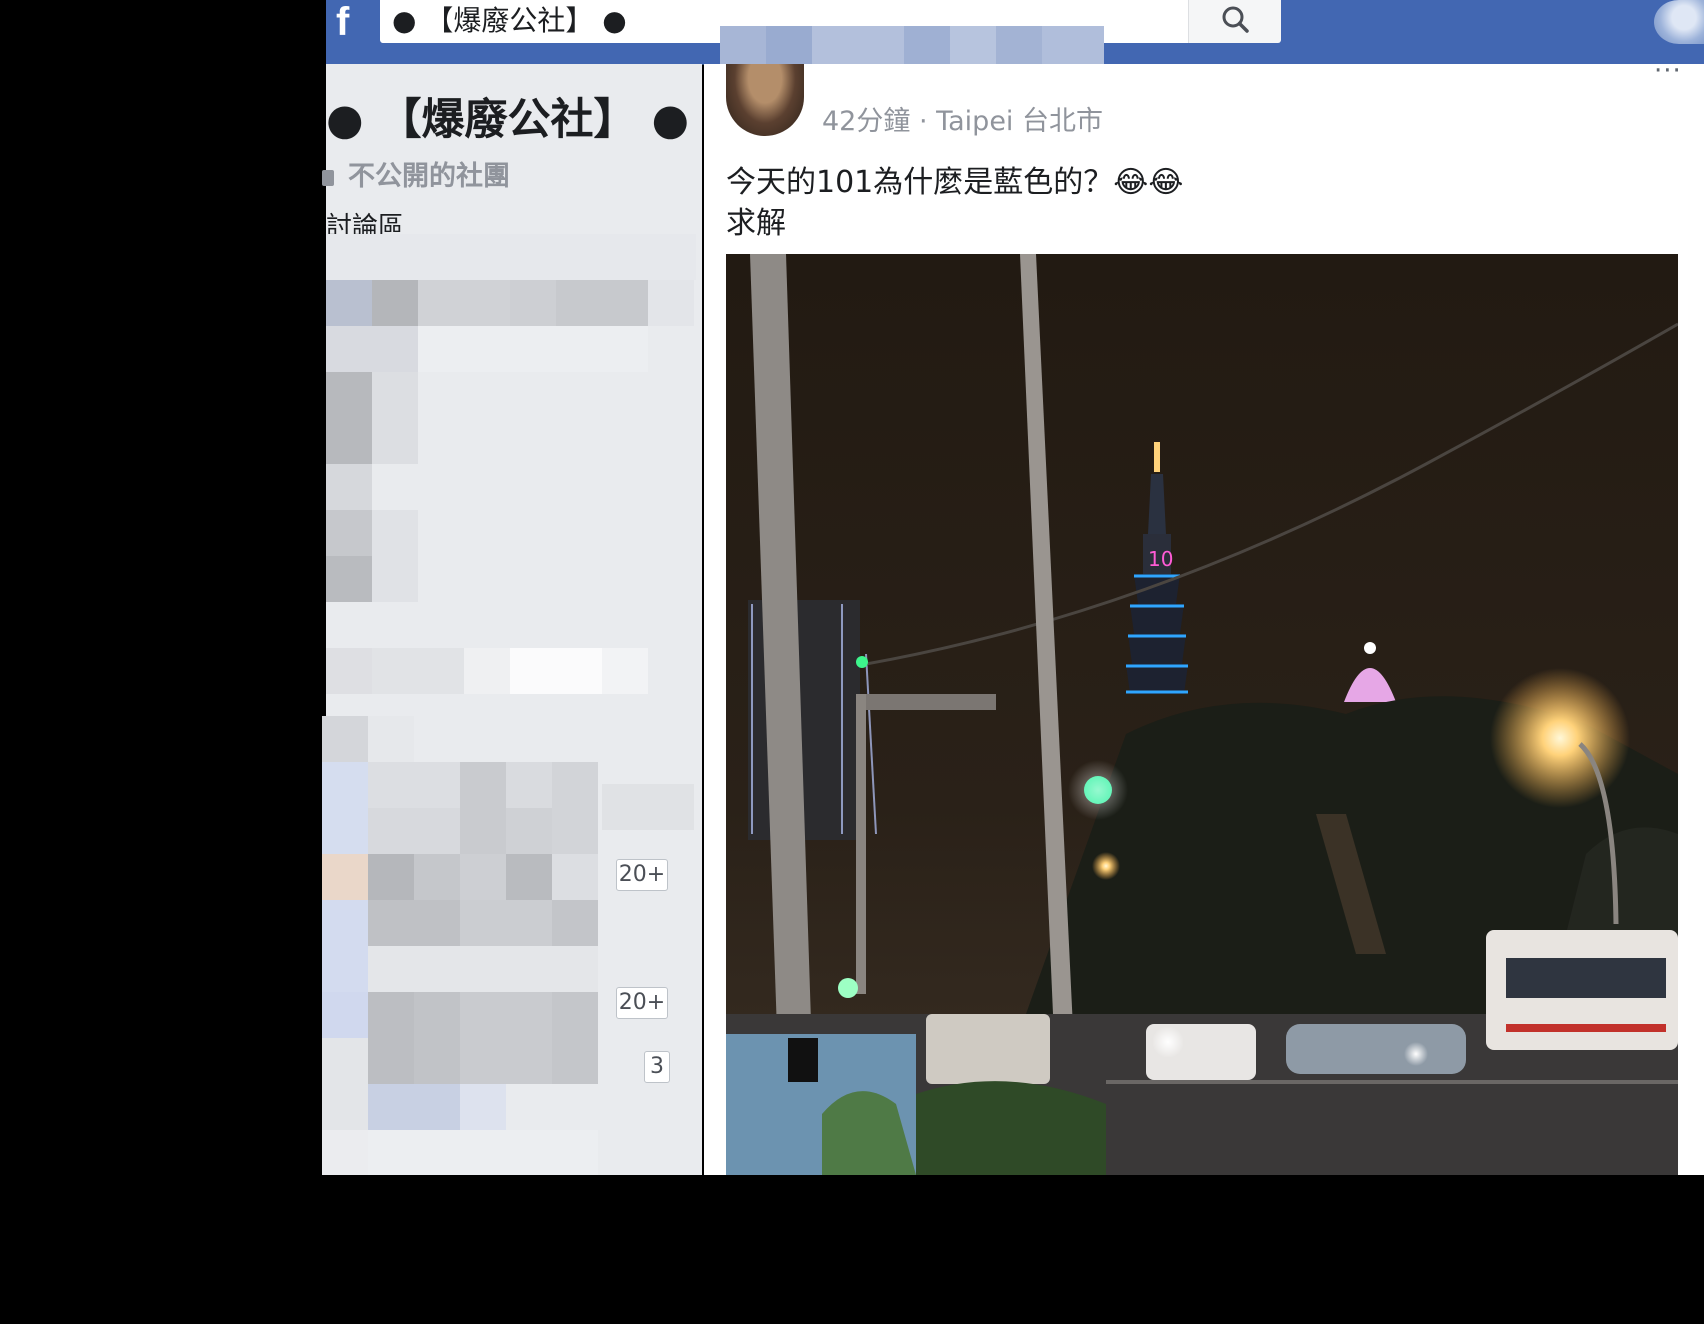  Describe the element at coordinates (507, 120) in the screenshot. I see `group-name: ● 【爆廢公社】 ●` at that location.